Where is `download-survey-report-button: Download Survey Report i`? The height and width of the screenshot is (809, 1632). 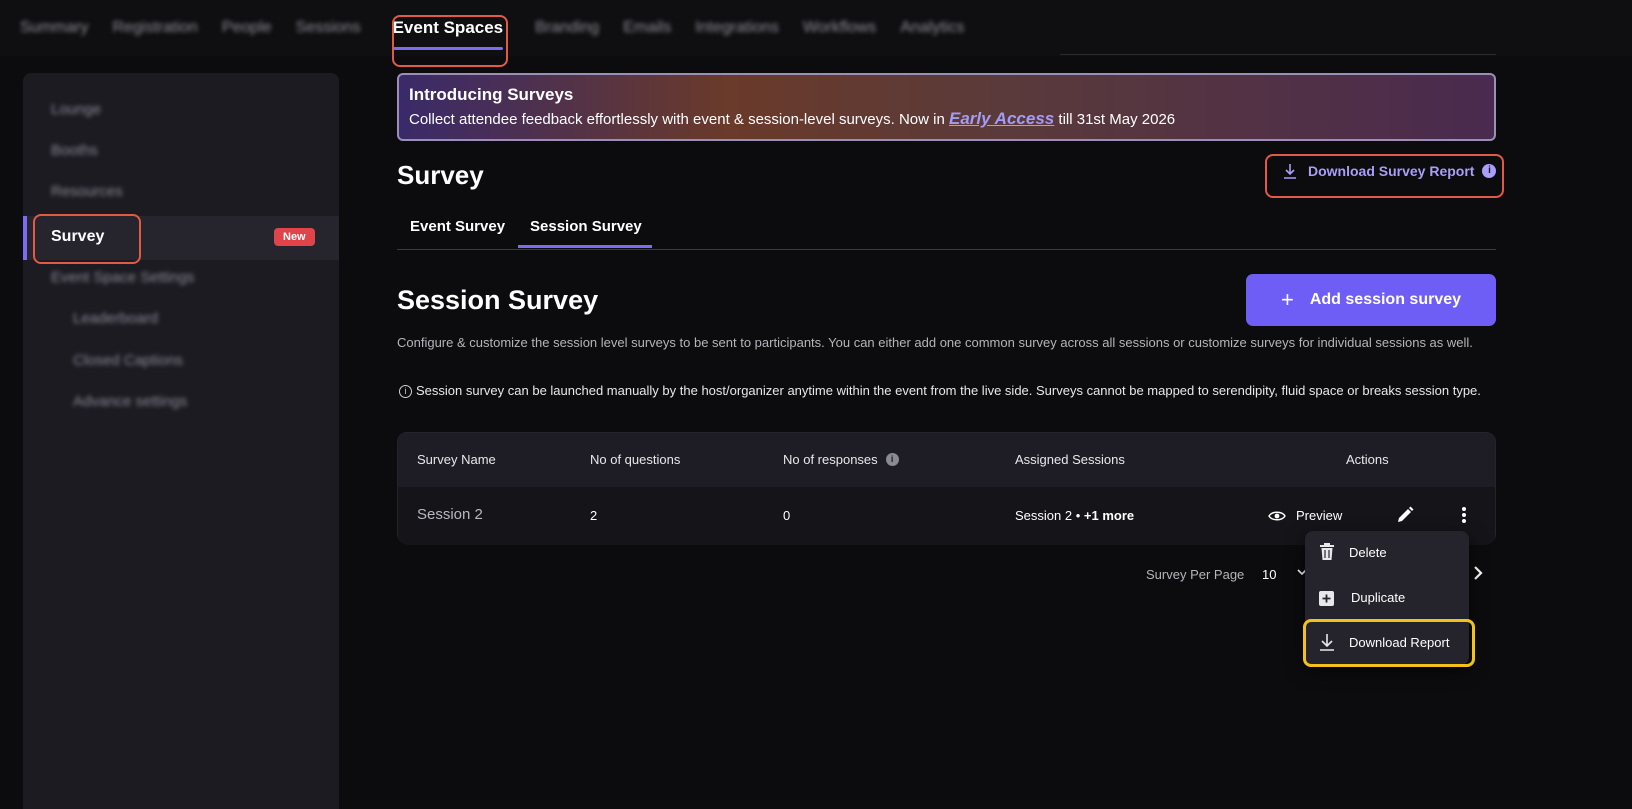
download-survey-report-button: Download Survey Report i is located at coordinates (1389, 171).